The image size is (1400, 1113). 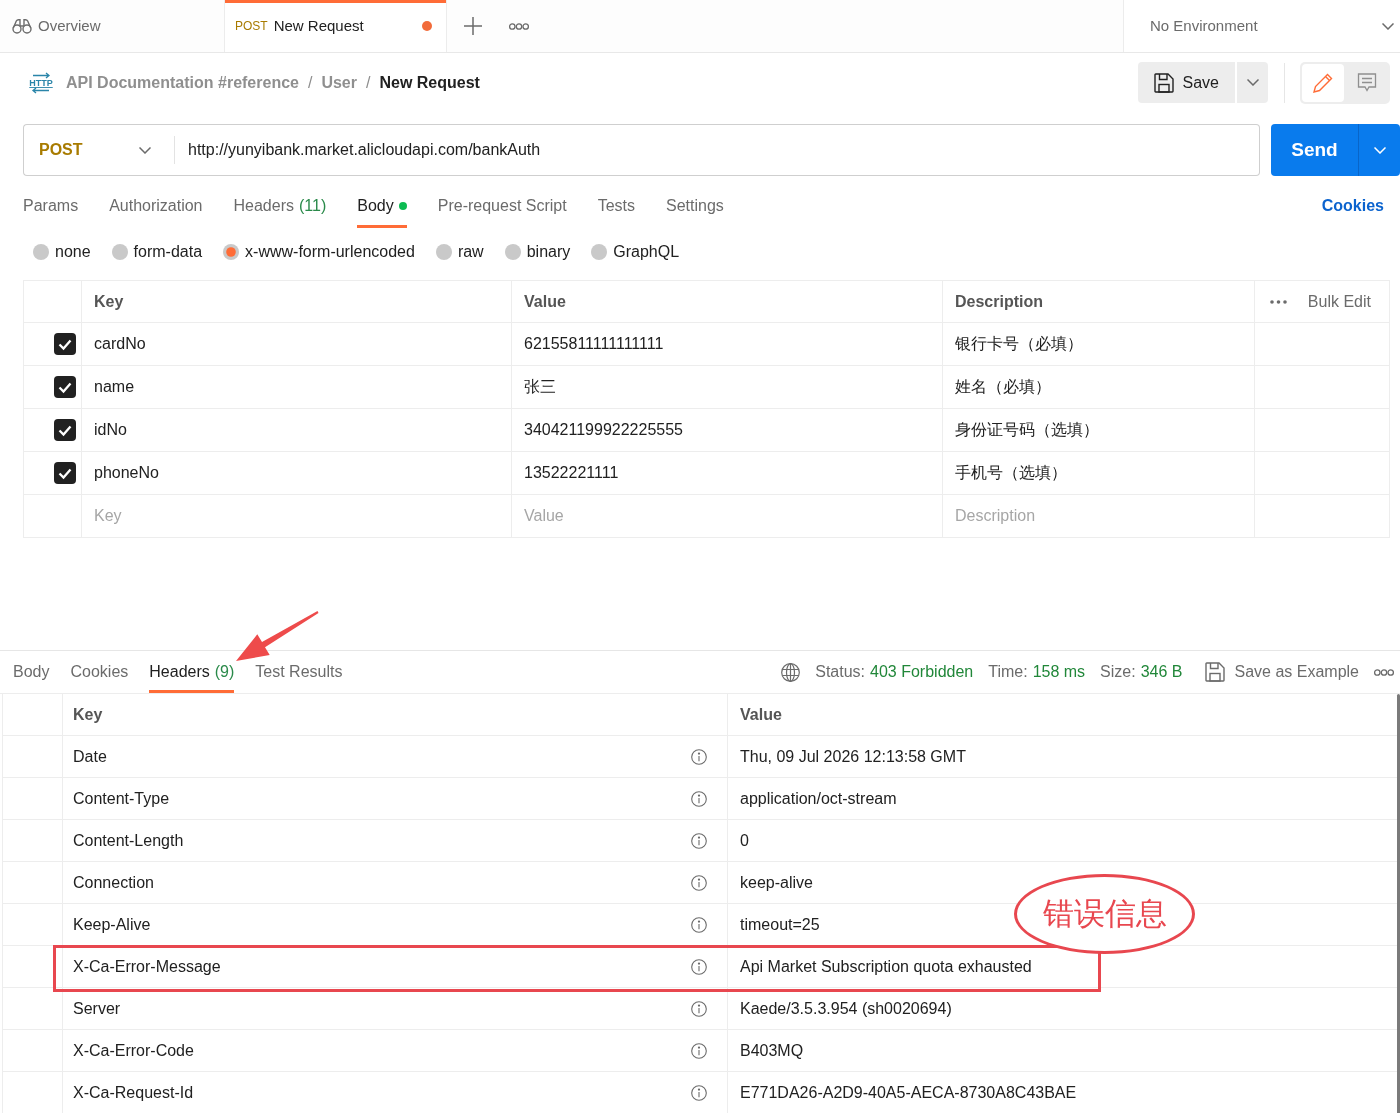 I want to click on header-key: X-Ca-Error-Message, so click(x=147, y=966).